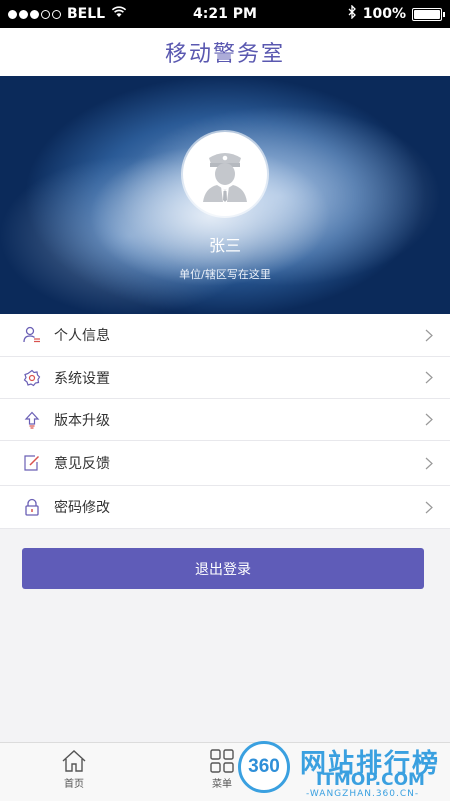  What do you see at coordinates (34, 14) in the screenshot?
I see `signal-strength-icon` at bounding box center [34, 14].